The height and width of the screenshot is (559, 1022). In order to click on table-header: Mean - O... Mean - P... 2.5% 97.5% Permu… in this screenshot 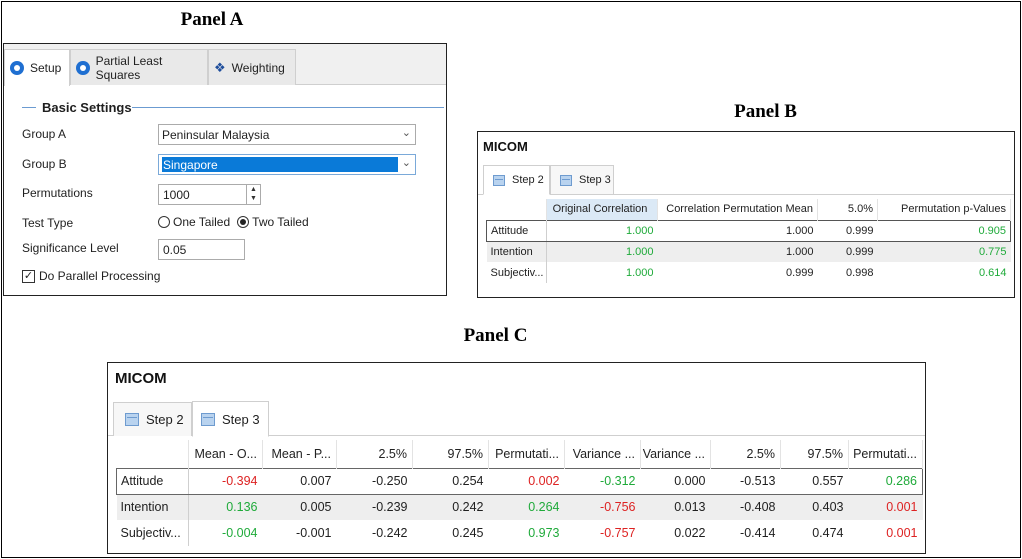, I will do `click(519, 454)`.